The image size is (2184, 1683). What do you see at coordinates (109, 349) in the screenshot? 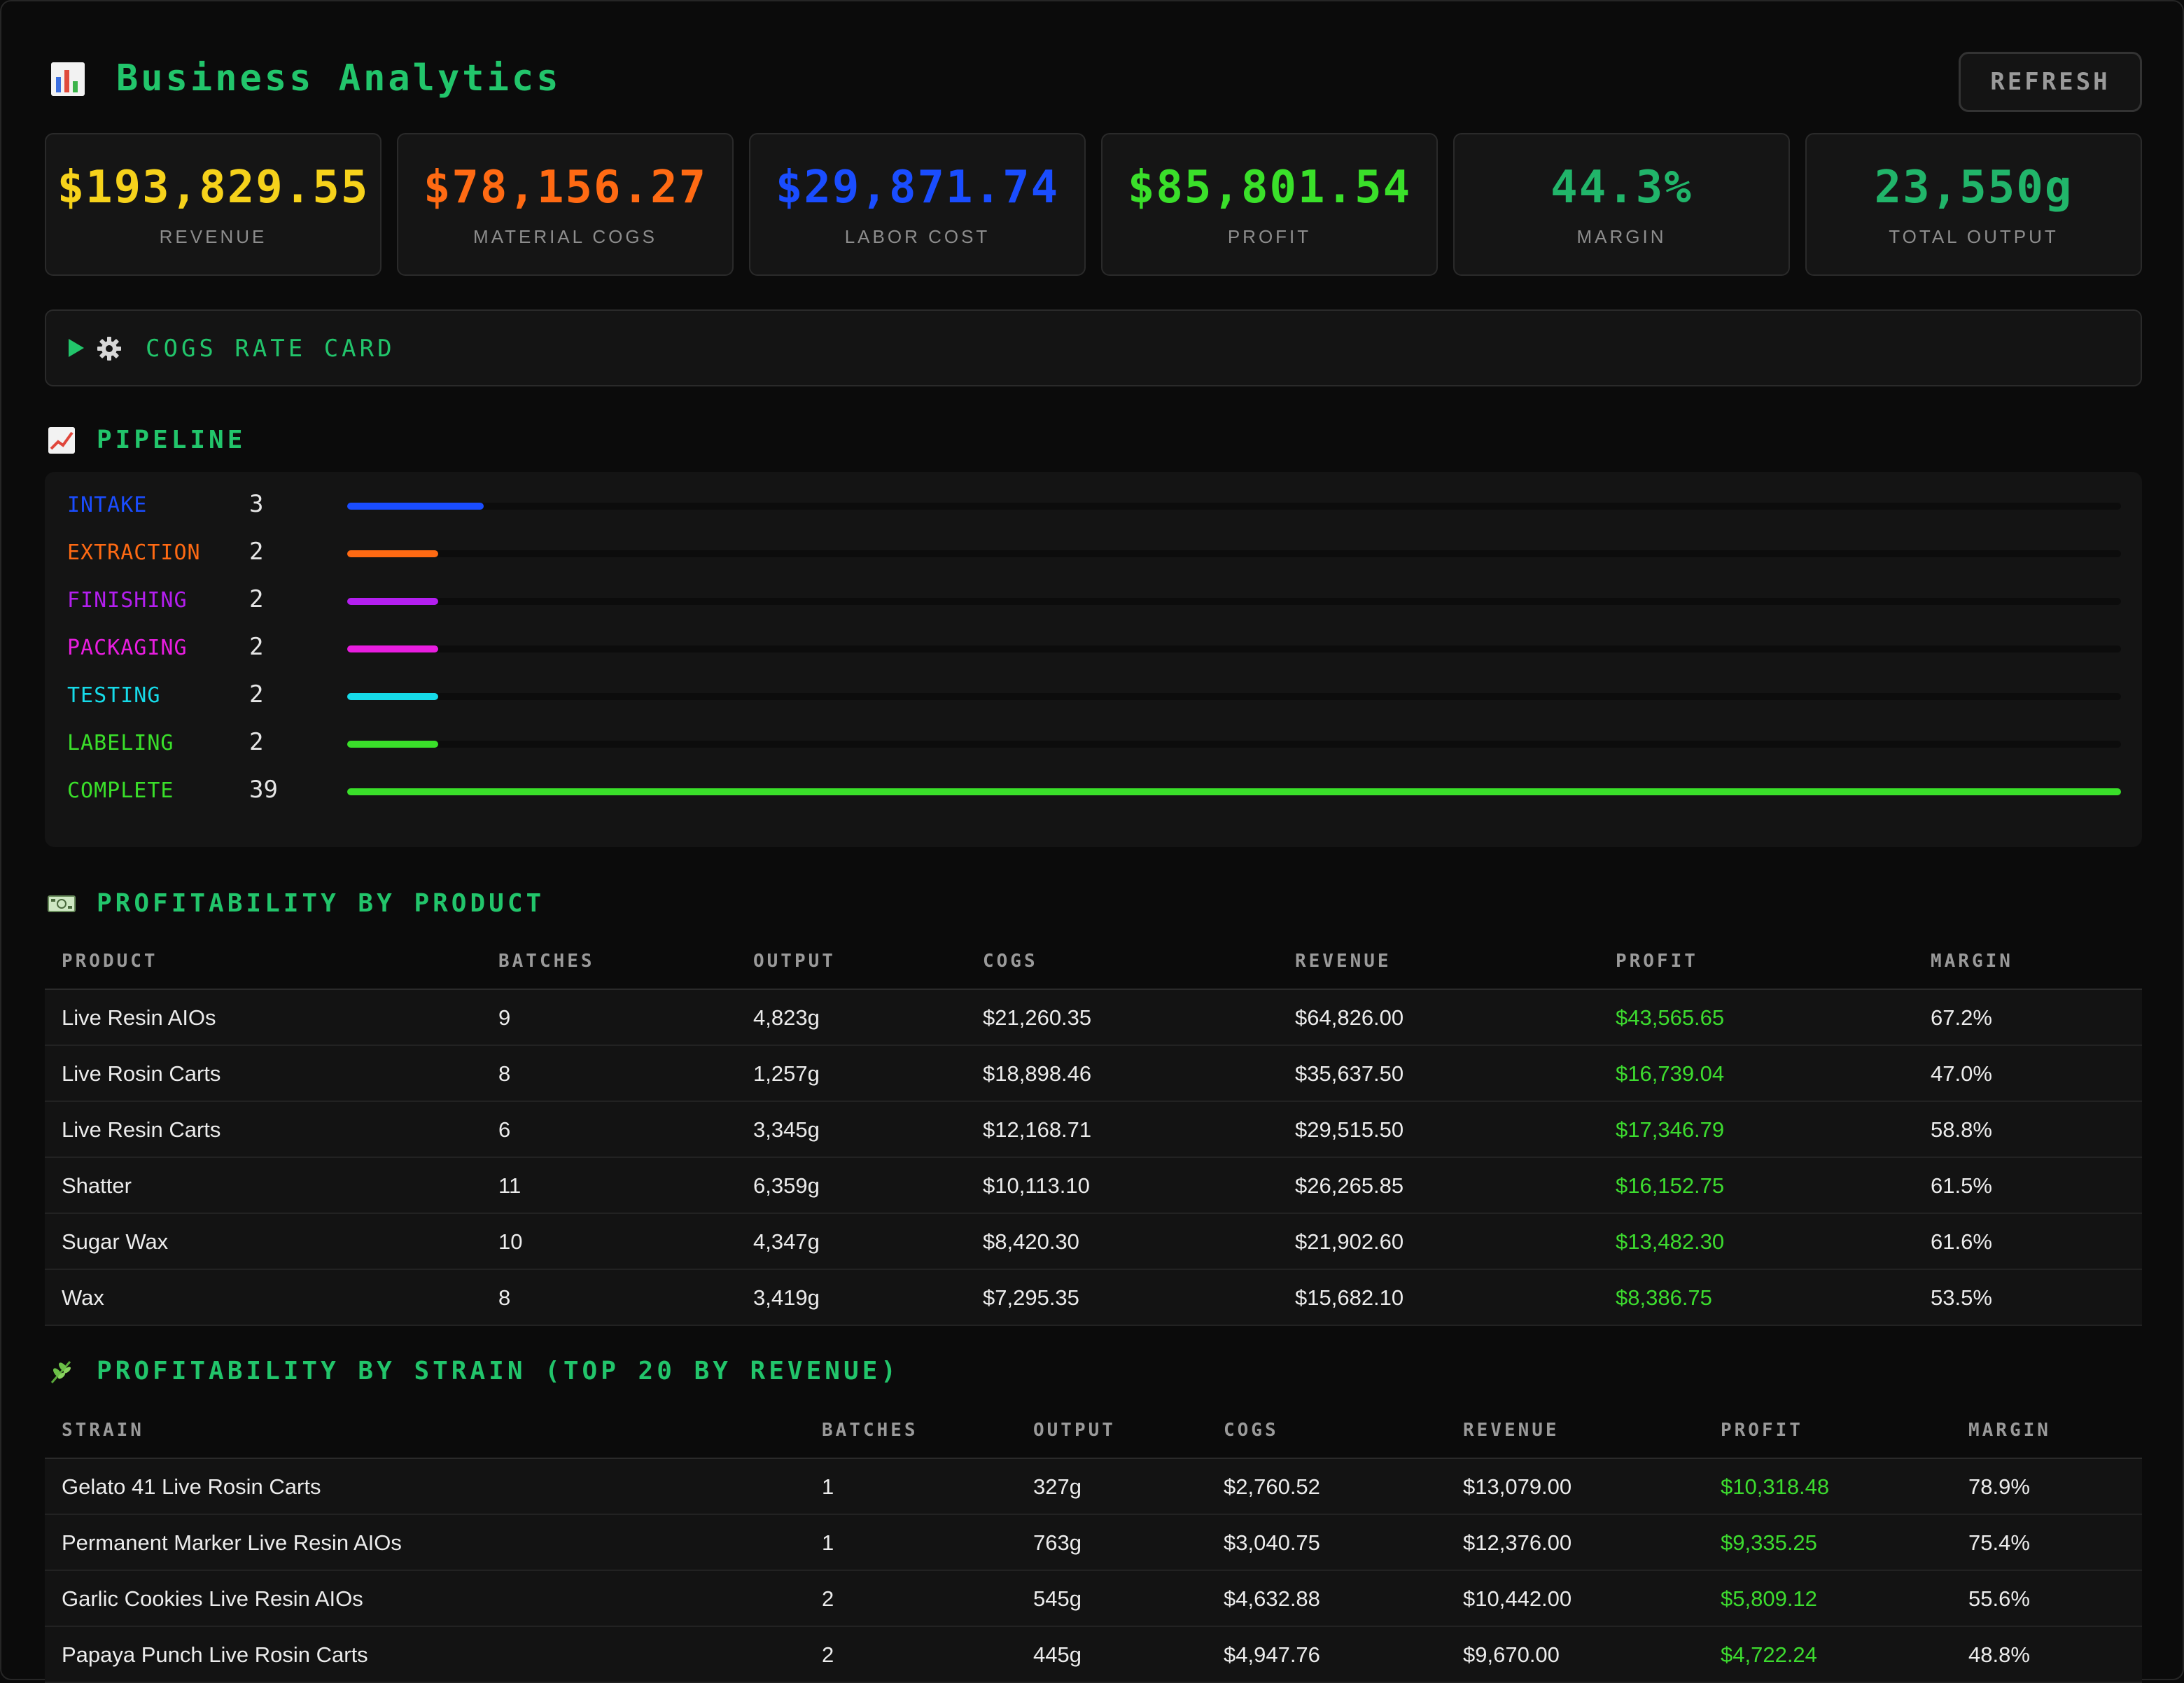
I see `gear-icon` at bounding box center [109, 349].